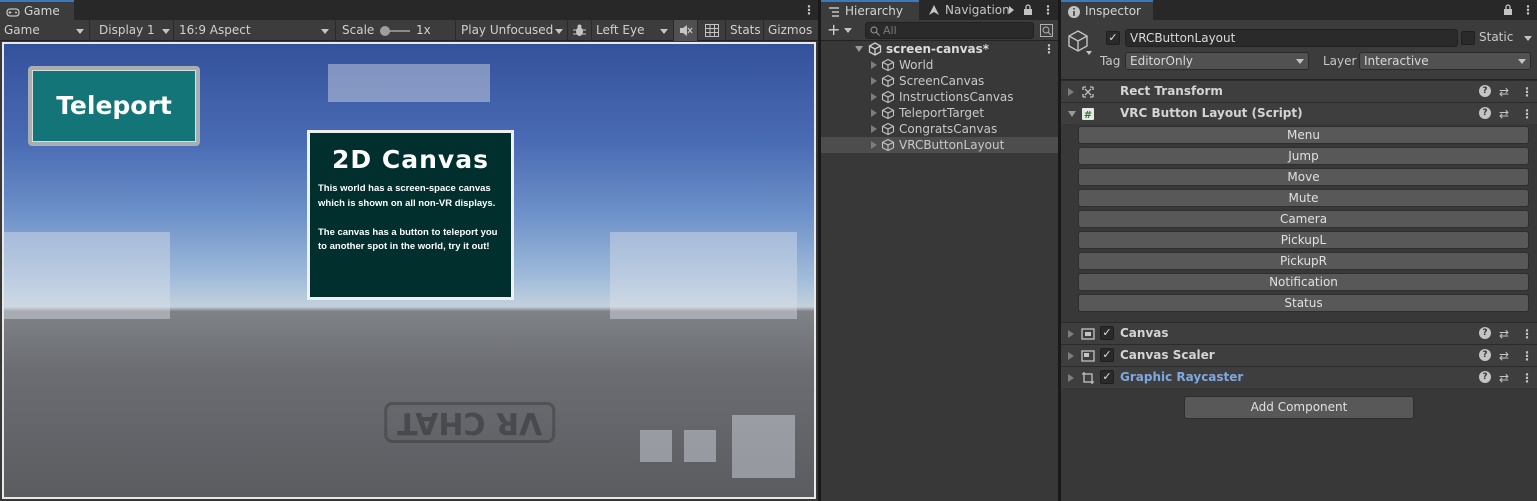 The width and height of the screenshot is (1537, 501). I want to click on hierarchy-item: VRCButtonLayout, so click(939, 145).